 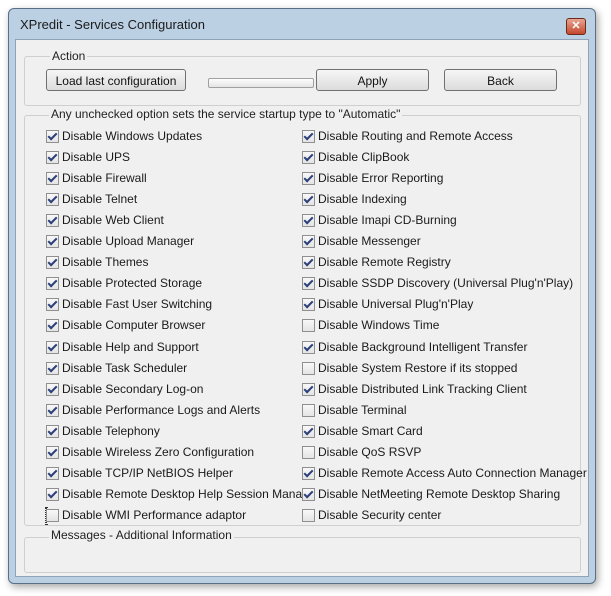 What do you see at coordinates (396, 304) in the screenshot?
I see `option-label: Disable Universal Plug'n'Play` at bounding box center [396, 304].